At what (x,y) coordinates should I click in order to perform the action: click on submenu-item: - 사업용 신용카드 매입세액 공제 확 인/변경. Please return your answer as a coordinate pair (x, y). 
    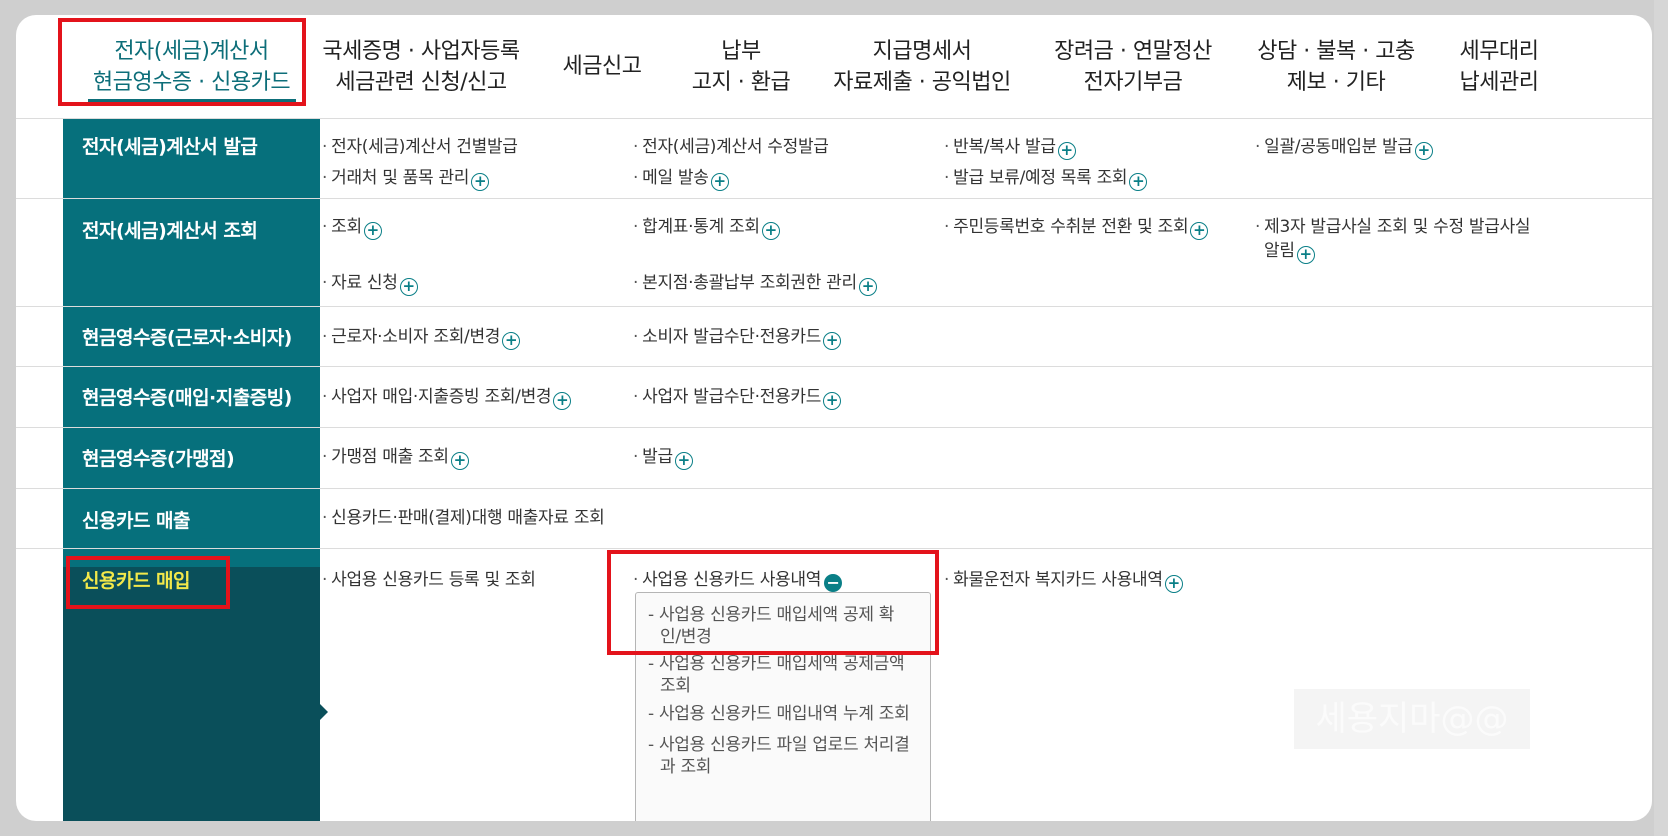
    Looking at the image, I should click on (789, 626).